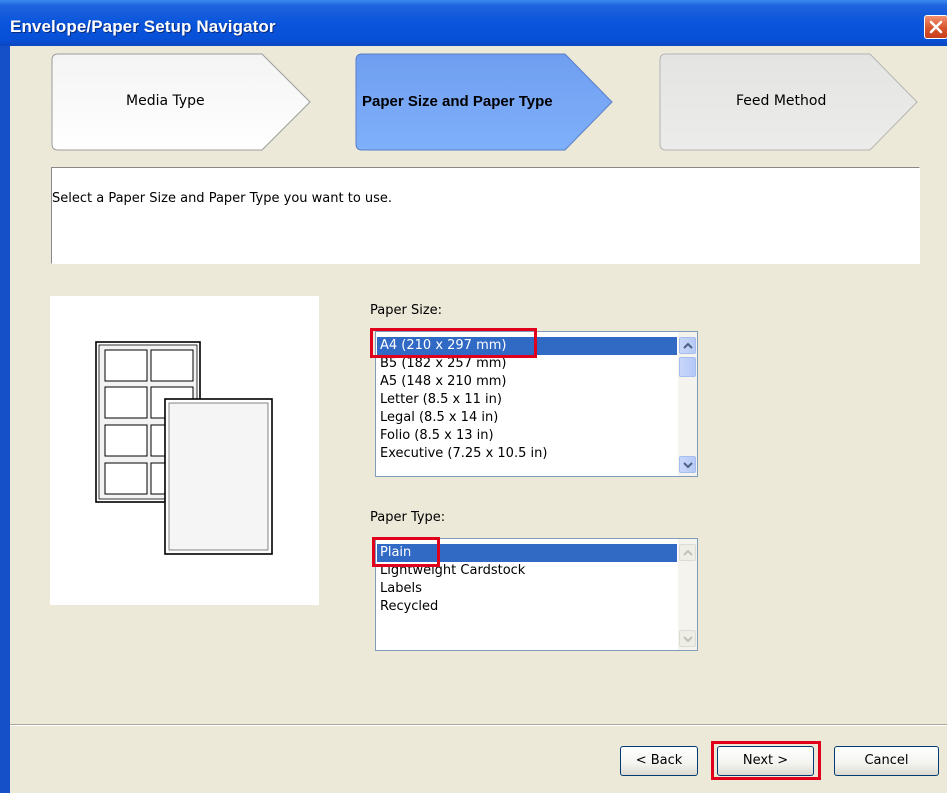  I want to click on close-icon, so click(936, 27).